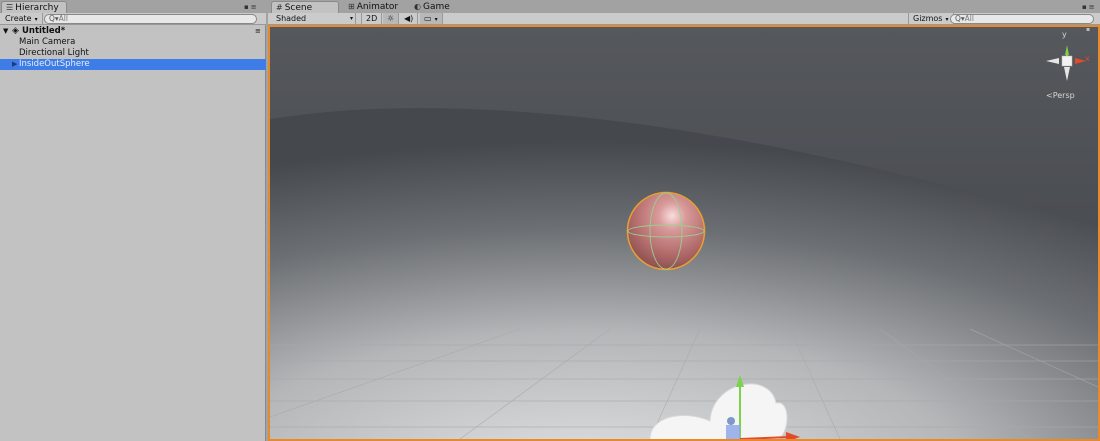 The height and width of the screenshot is (441, 1100). I want to click on foldout-expanded-icon: ▼, so click(5, 31).